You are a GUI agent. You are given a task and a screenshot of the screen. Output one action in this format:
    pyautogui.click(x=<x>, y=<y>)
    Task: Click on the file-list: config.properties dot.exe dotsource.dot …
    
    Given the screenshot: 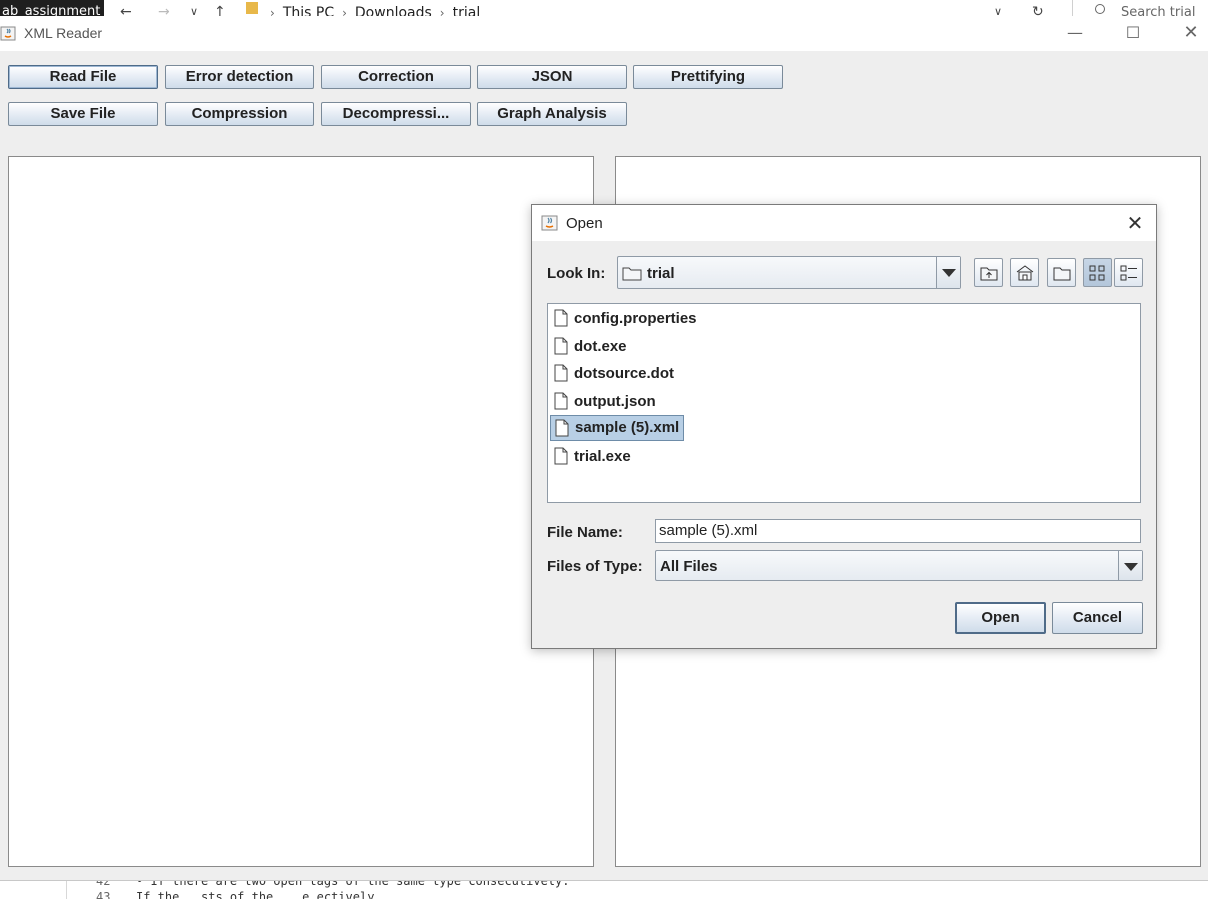 What is the action you would take?
    pyautogui.click(x=844, y=403)
    